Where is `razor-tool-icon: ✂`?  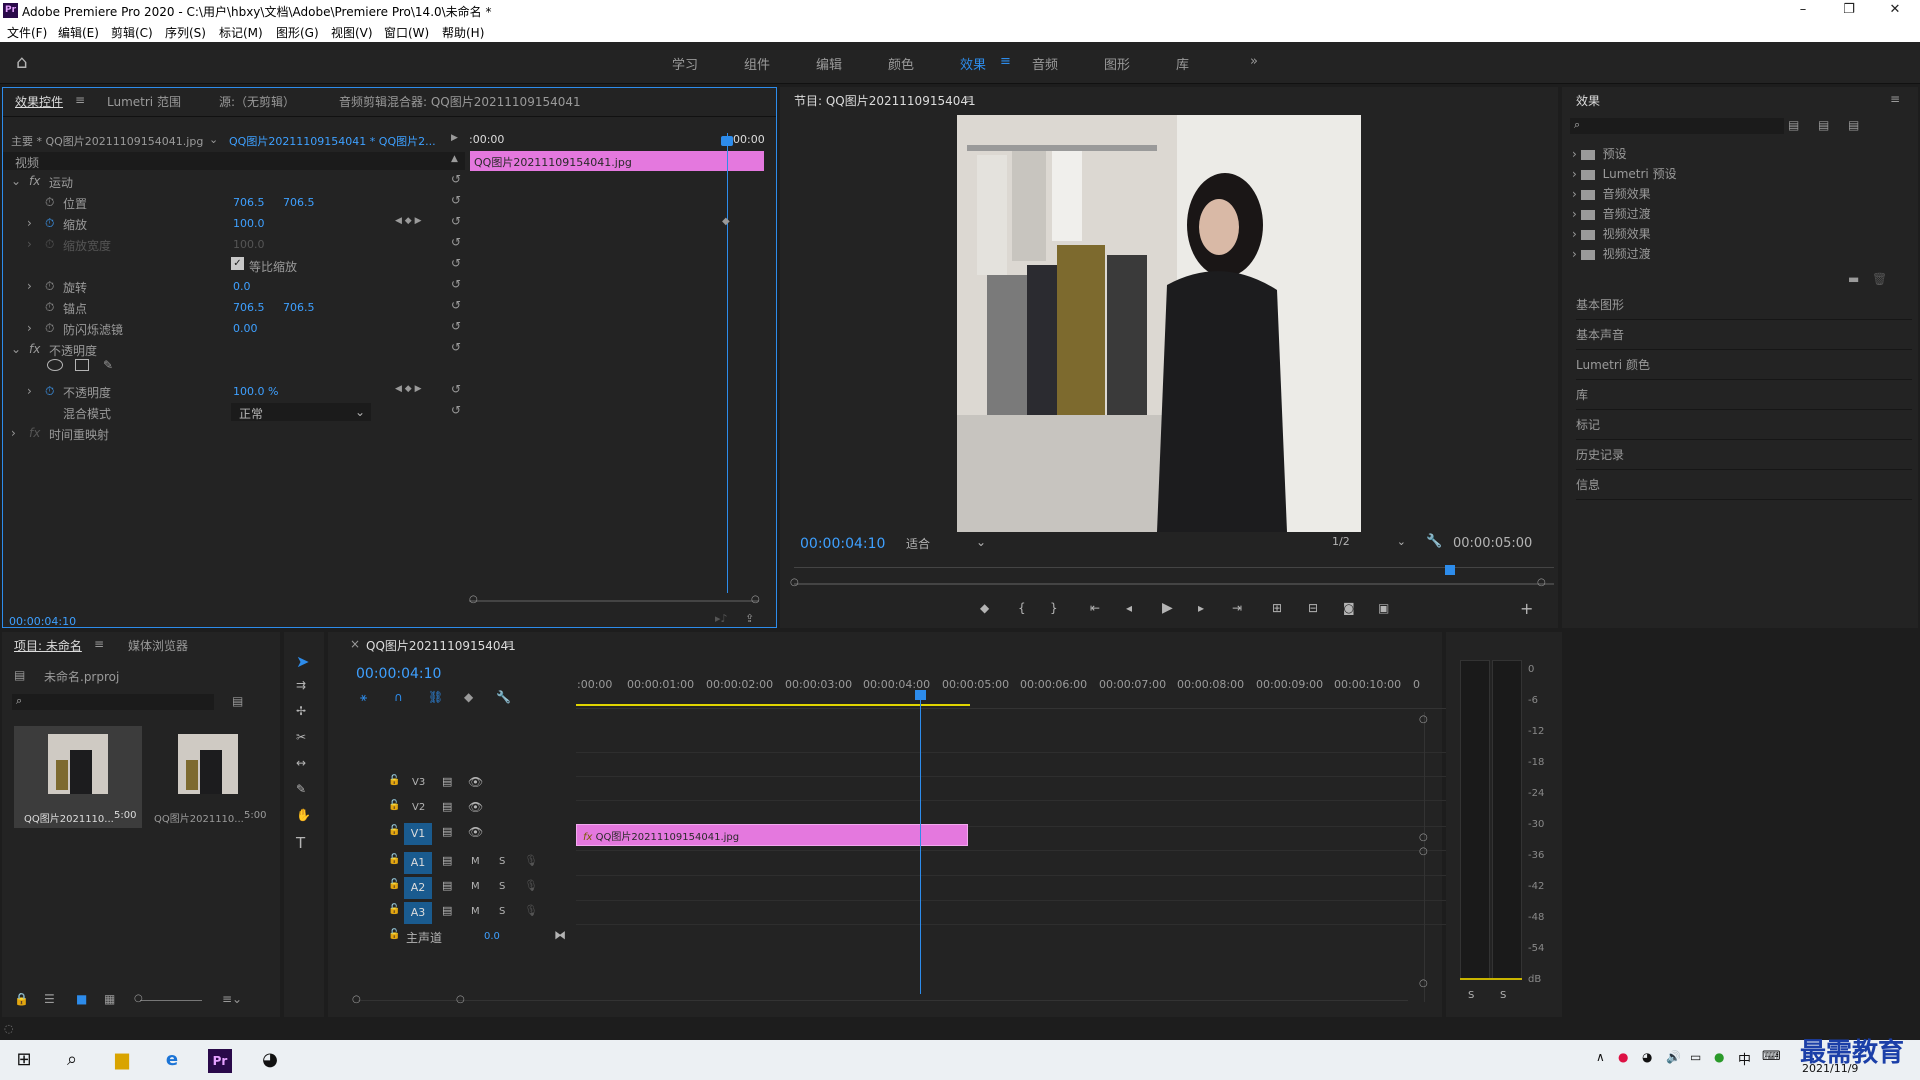
razor-tool-icon: ✂ is located at coordinates (301, 737).